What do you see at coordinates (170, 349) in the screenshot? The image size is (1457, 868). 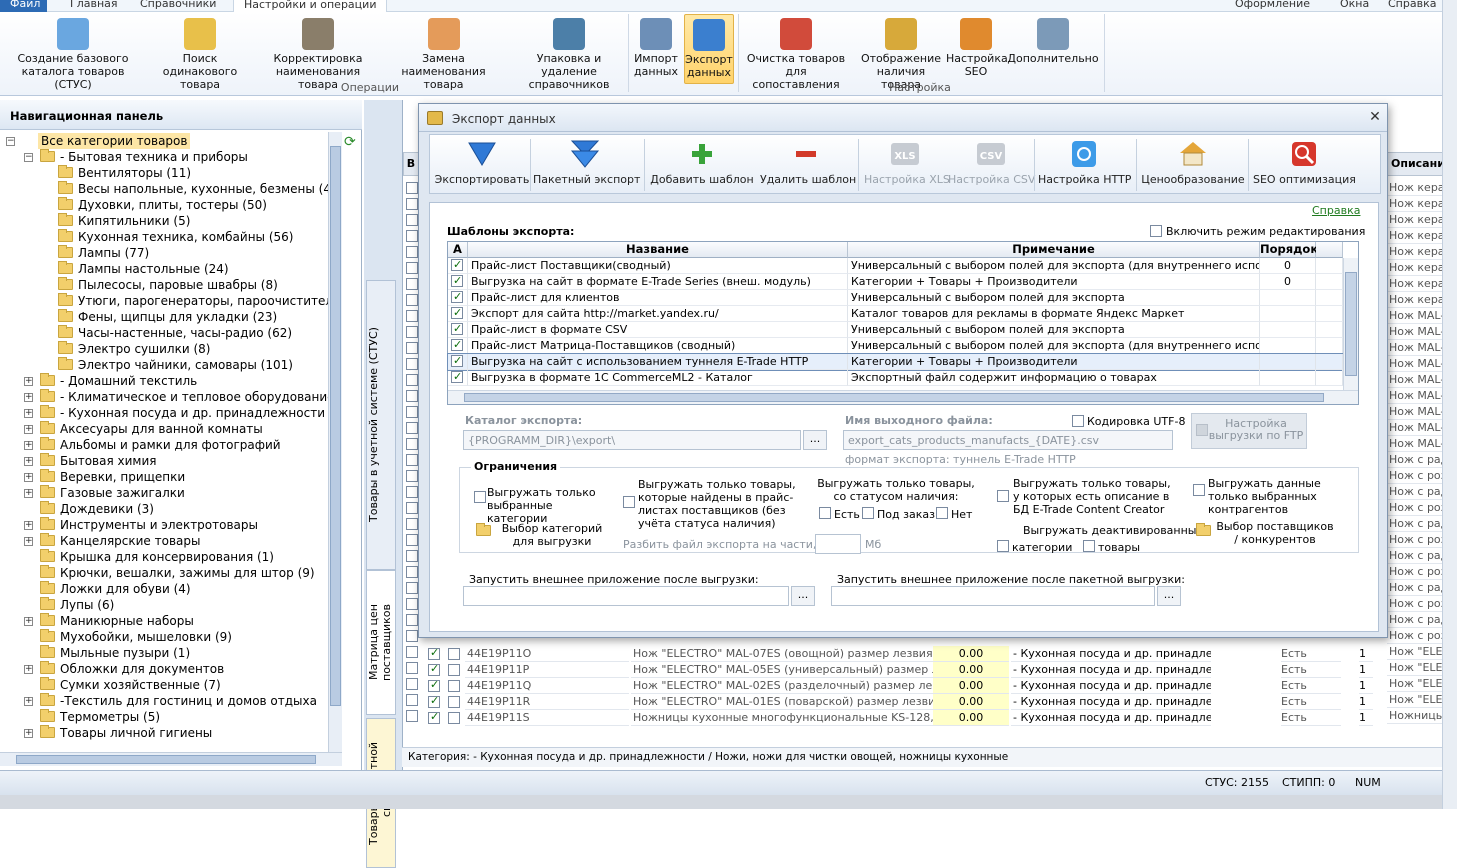 I see `tree-item: Электро сушилки (8)` at bounding box center [170, 349].